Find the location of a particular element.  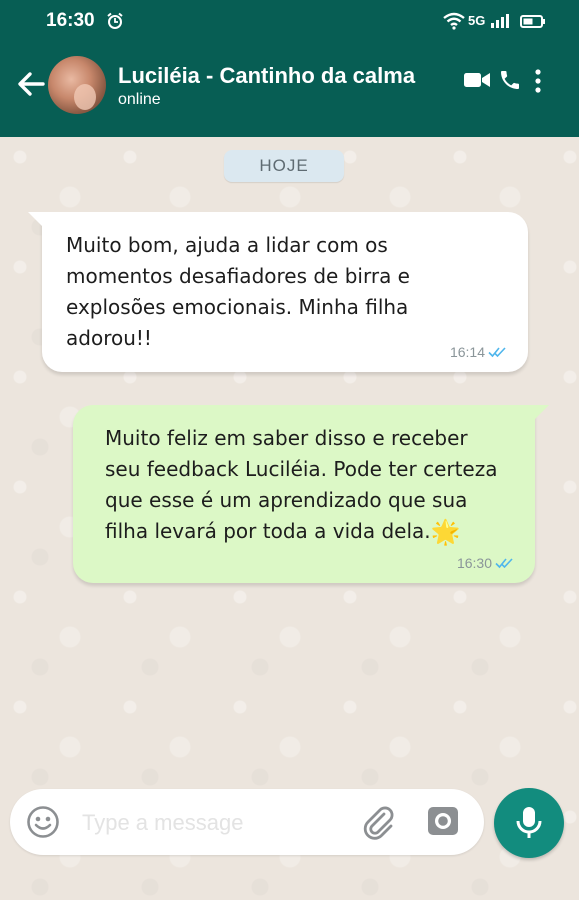

message-meta: 16:14 is located at coordinates (479, 352).